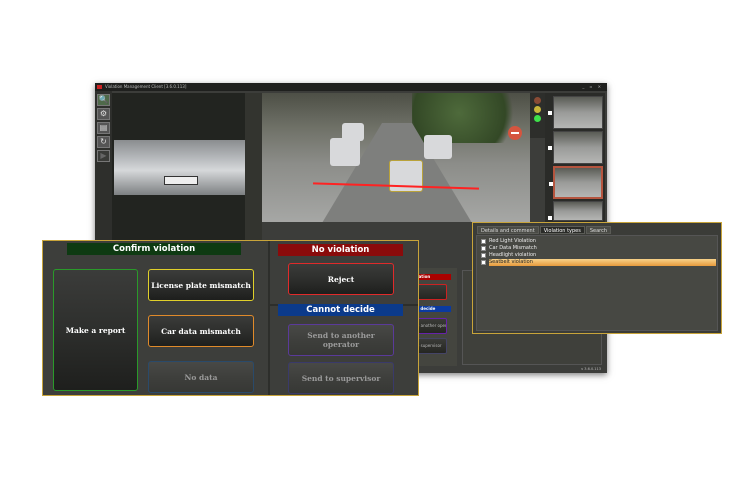  I want to click on tab-details-and-comment: Details and comment, so click(508, 230).